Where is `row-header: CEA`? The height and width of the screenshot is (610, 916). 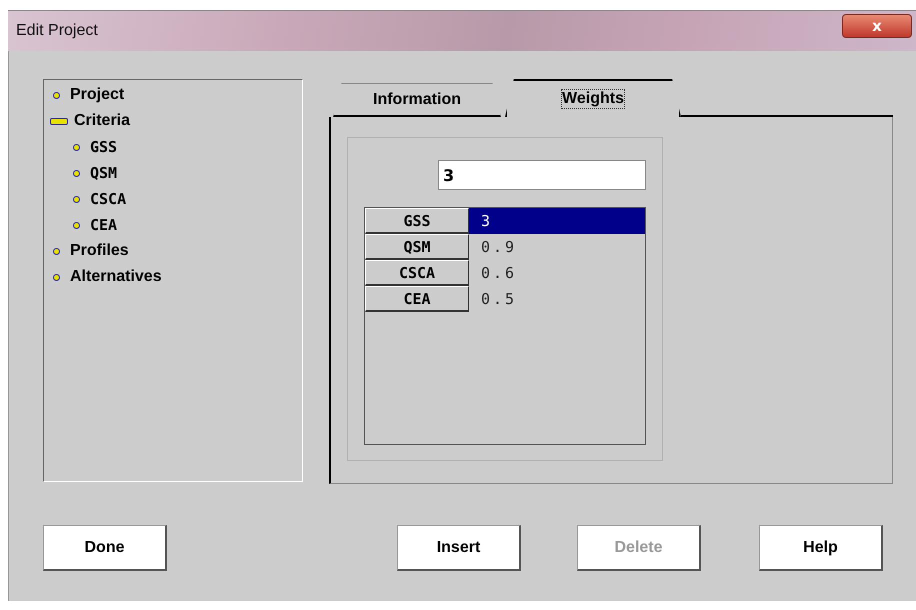
row-header: CEA is located at coordinates (417, 299).